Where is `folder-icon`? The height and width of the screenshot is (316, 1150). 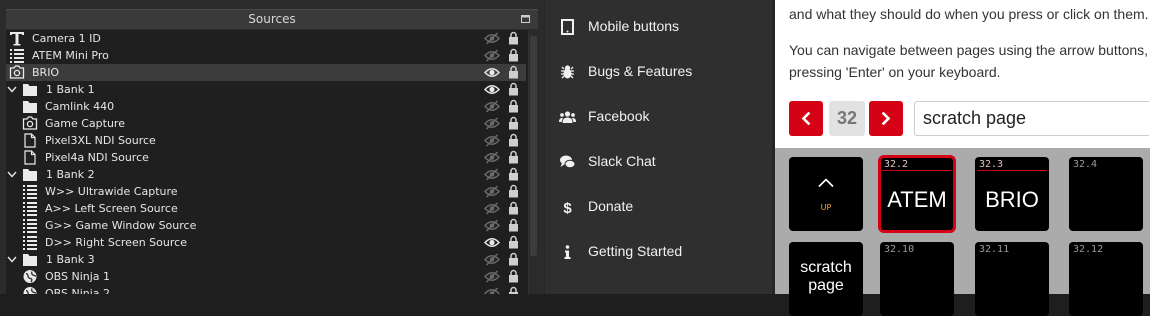 folder-icon is located at coordinates (30, 175).